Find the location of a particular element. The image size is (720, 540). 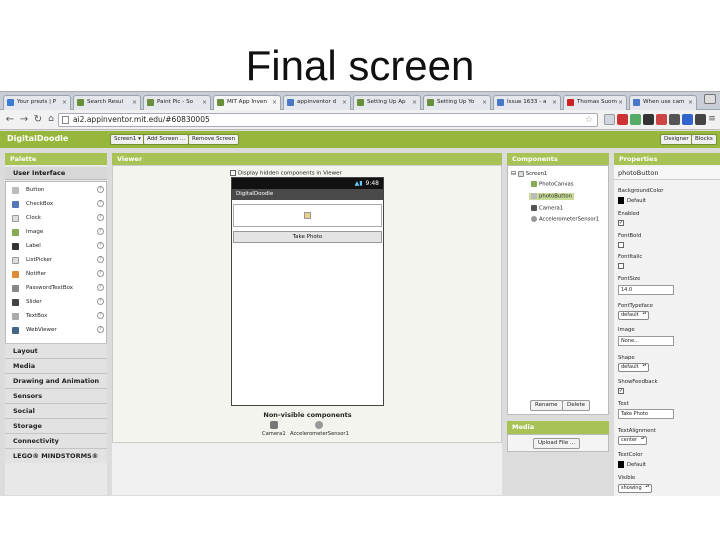

browser-tab: Setting Up Ap × is located at coordinates (387, 102).